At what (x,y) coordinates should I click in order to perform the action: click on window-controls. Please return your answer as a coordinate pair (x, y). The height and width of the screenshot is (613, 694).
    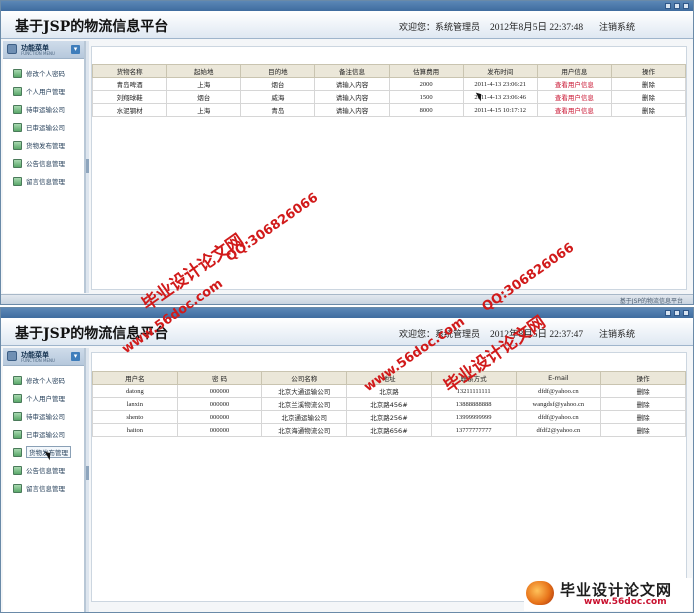
    Looking at the image, I should click on (677, 6).